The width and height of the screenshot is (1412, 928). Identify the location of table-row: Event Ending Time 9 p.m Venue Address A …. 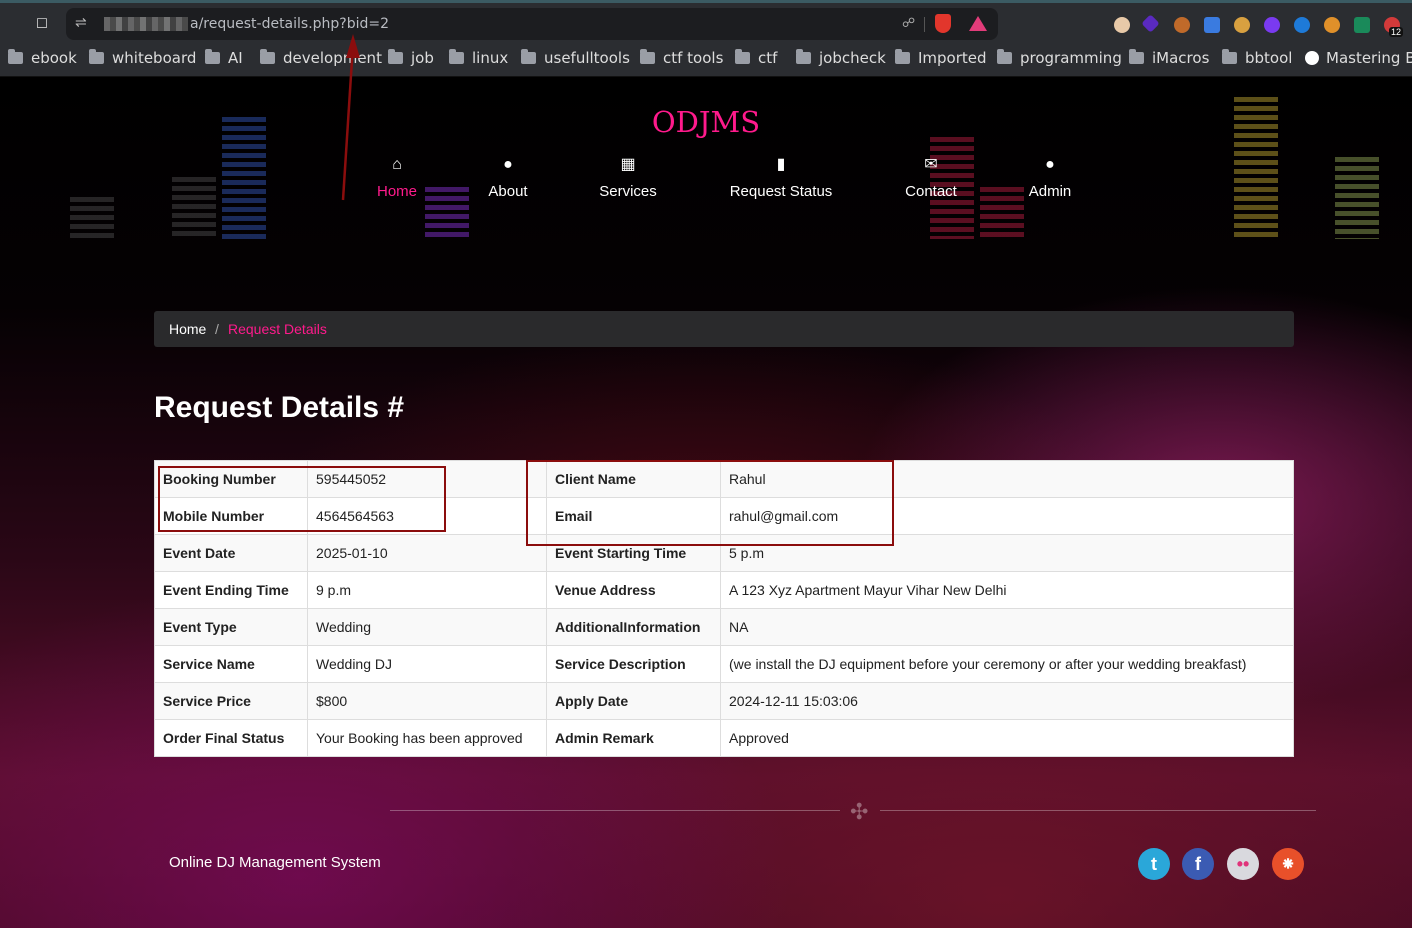
(724, 590).